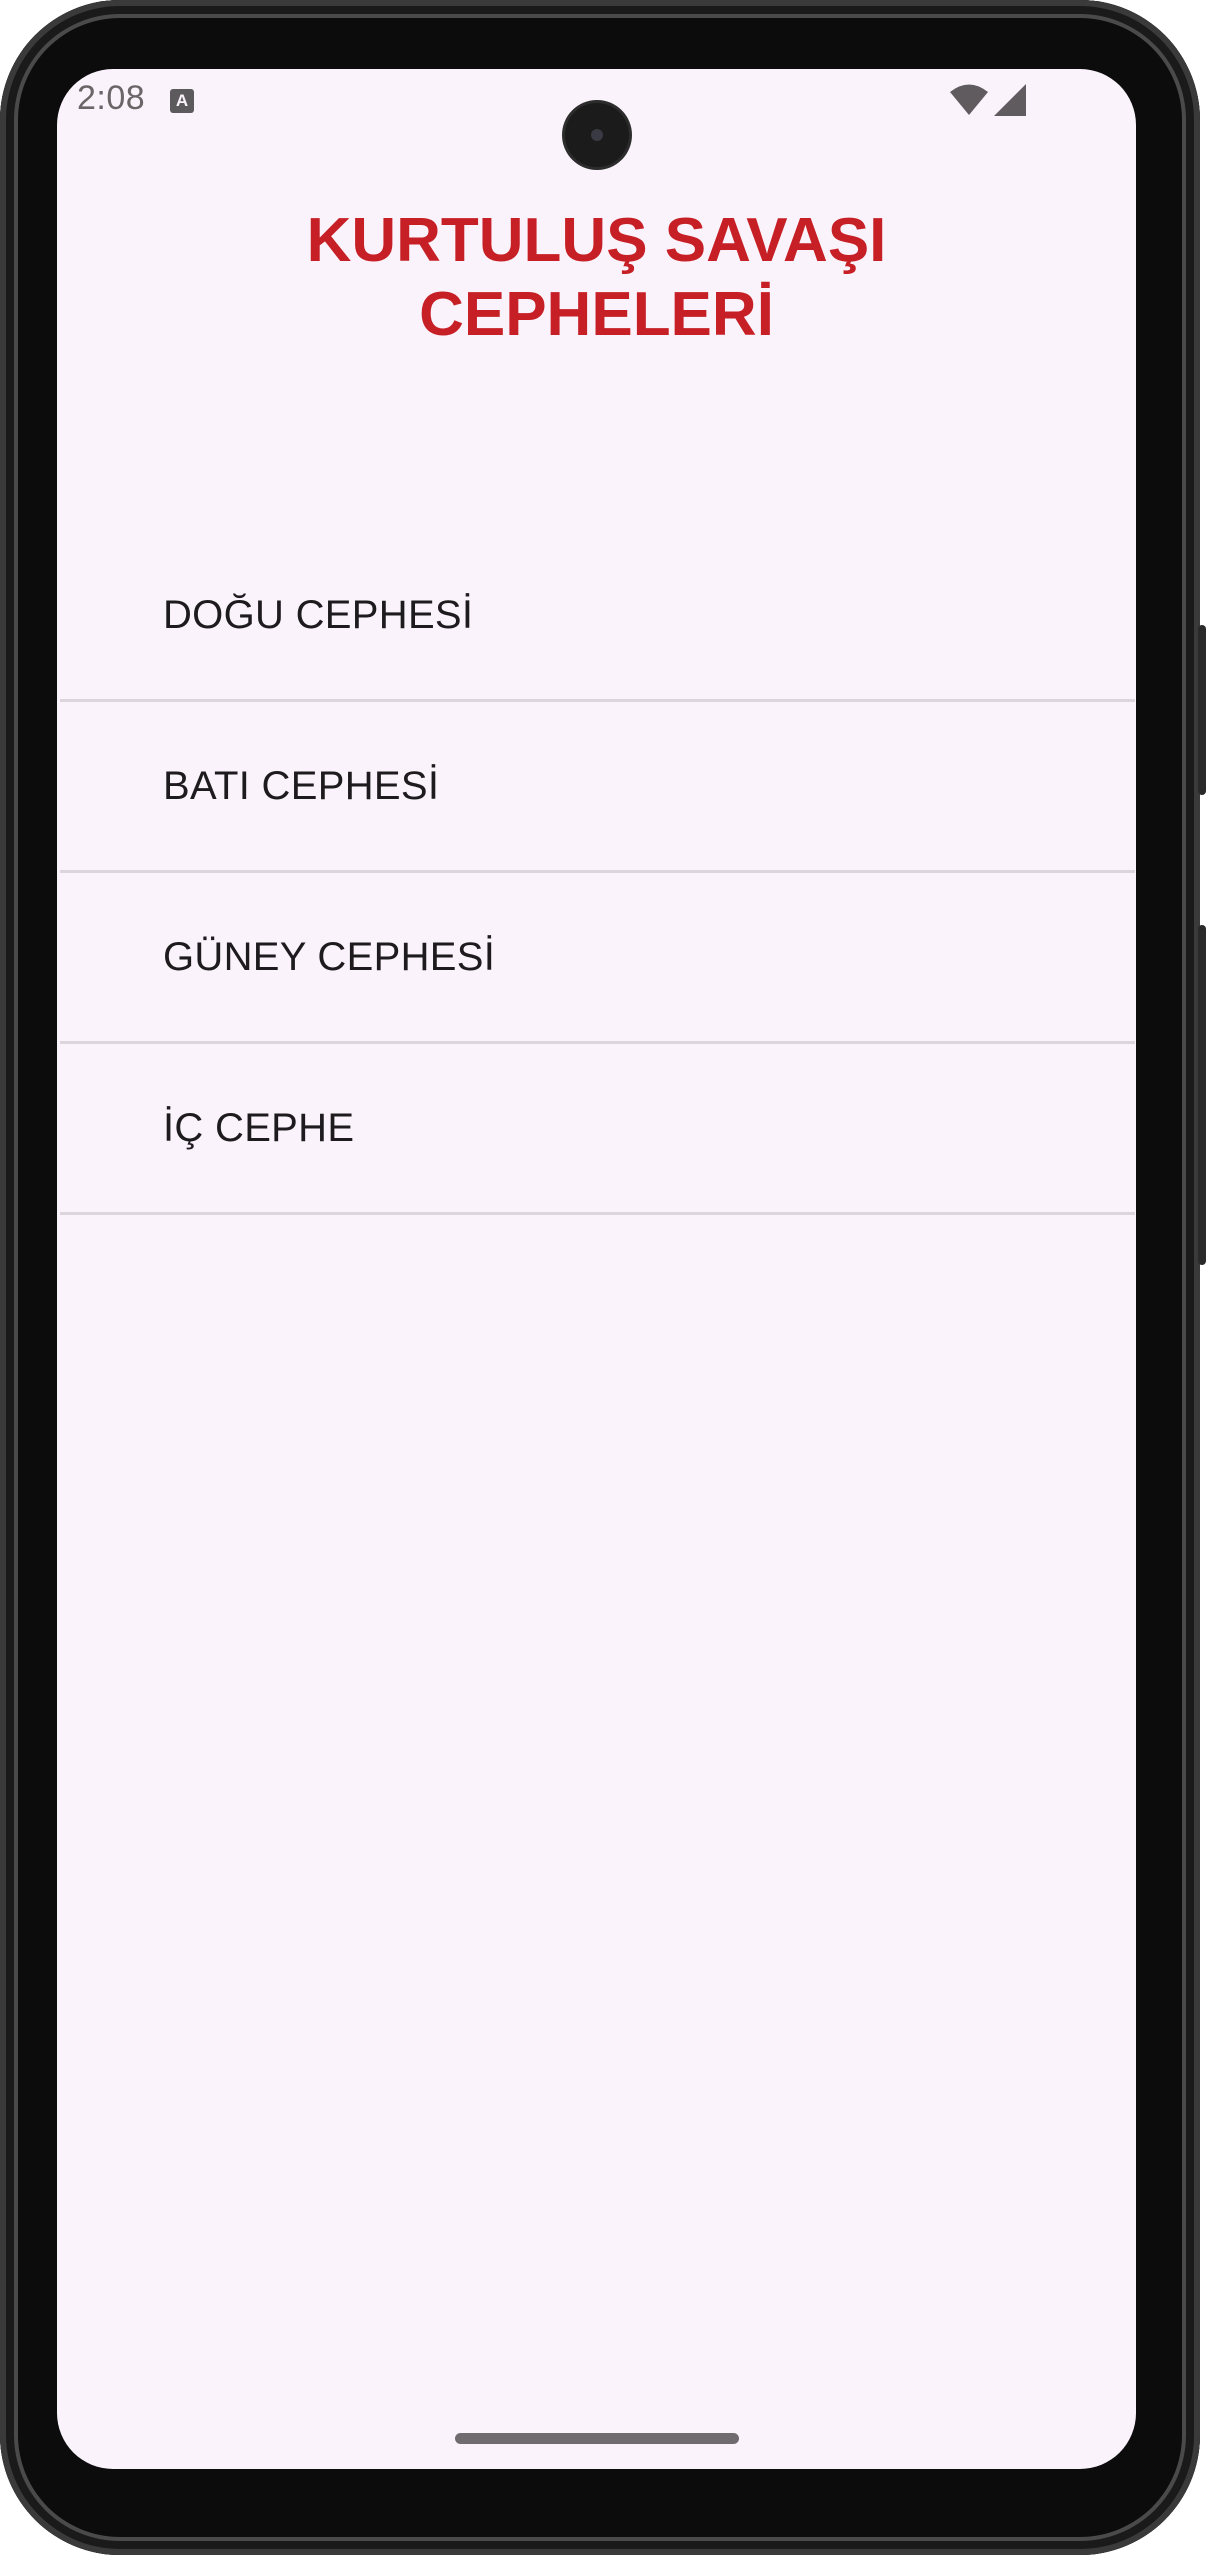 The width and height of the screenshot is (1207, 2555). What do you see at coordinates (597, 2438) in the screenshot?
I see `home-gesture-bar` at bounding box center [597, 2438].